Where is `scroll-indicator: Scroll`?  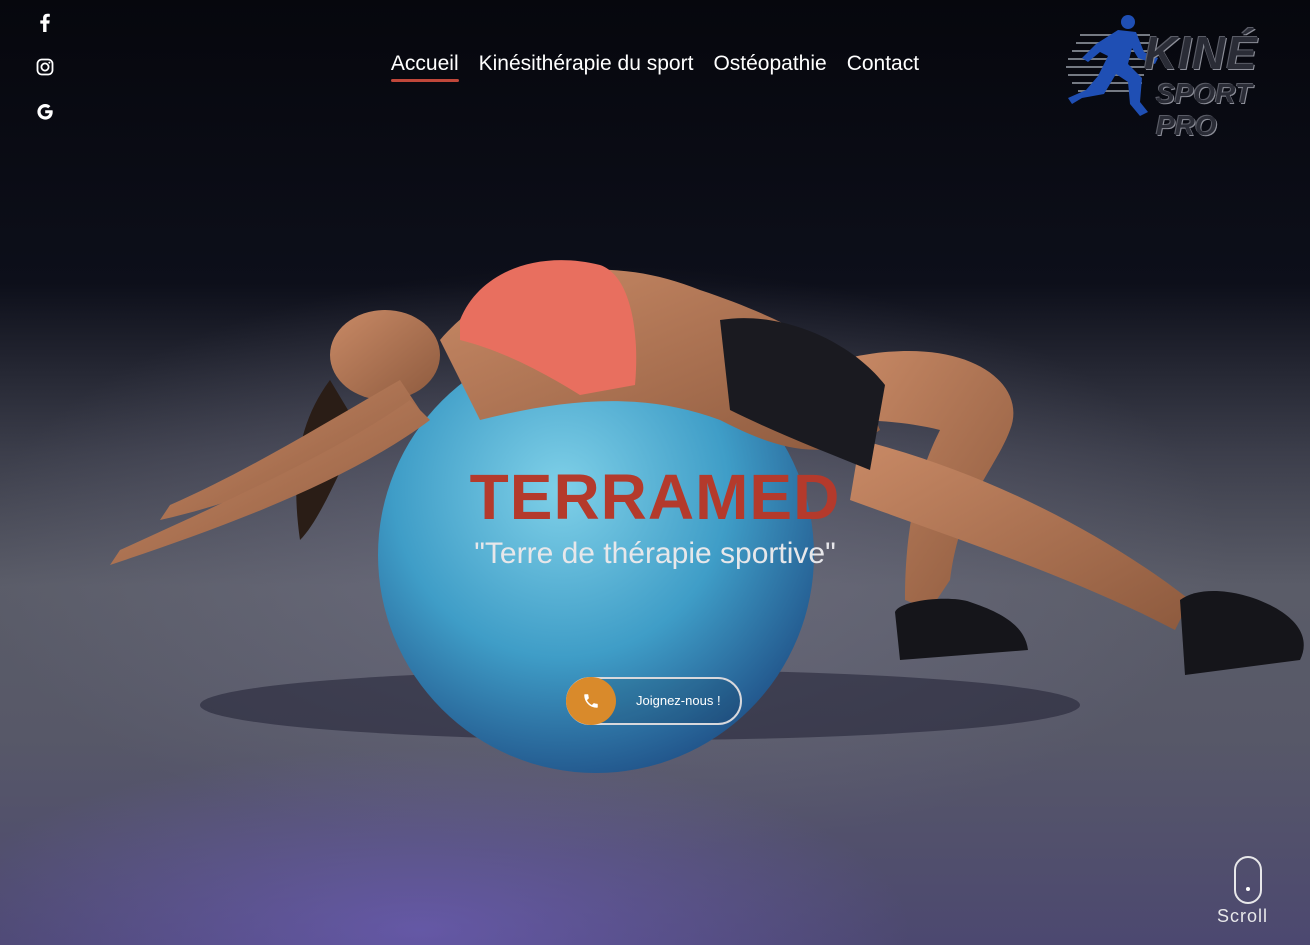
scroll-indicator: Scroll is located at coordinates (1249, 893).